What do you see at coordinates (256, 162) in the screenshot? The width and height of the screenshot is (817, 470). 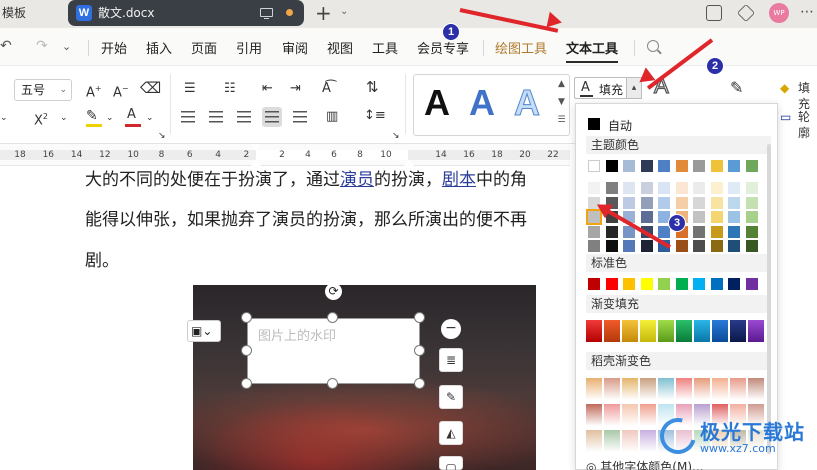 I see `hanging-indent-marker` at bounding box center [256, 162].